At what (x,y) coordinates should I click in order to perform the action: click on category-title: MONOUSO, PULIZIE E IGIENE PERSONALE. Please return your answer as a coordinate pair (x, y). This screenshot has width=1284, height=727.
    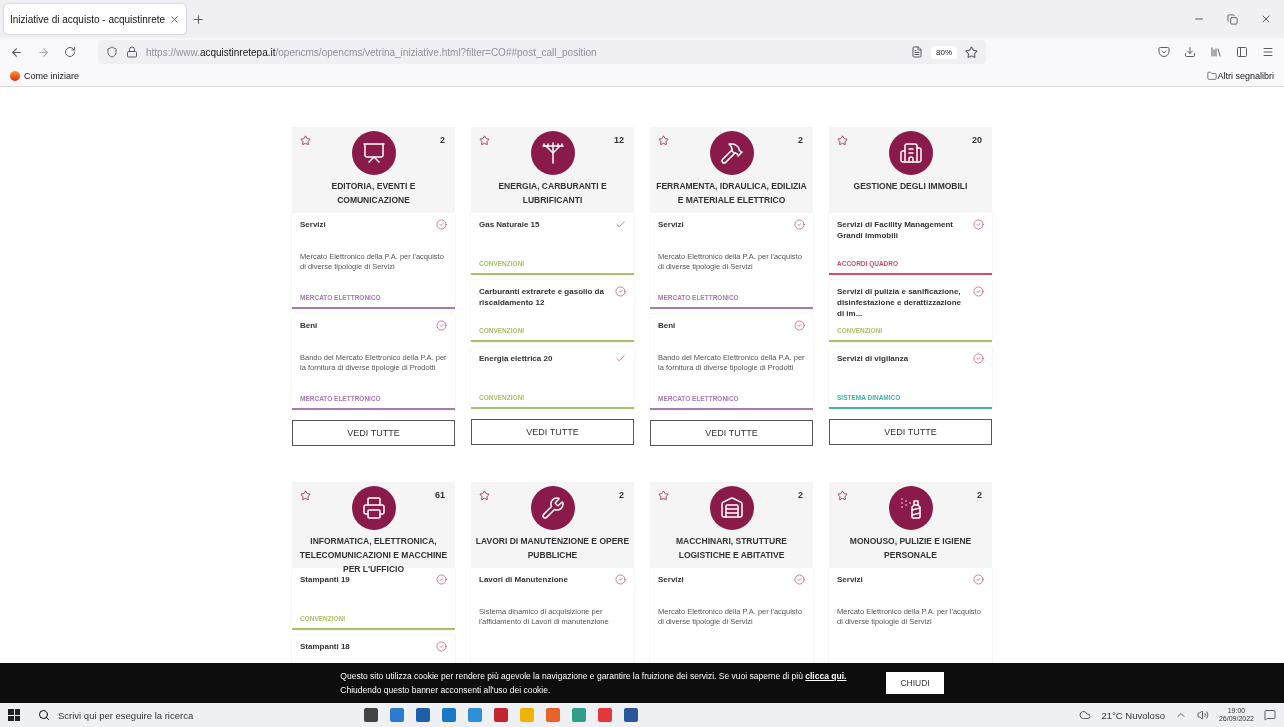
    Looking at the image, I should click on (910, 548).